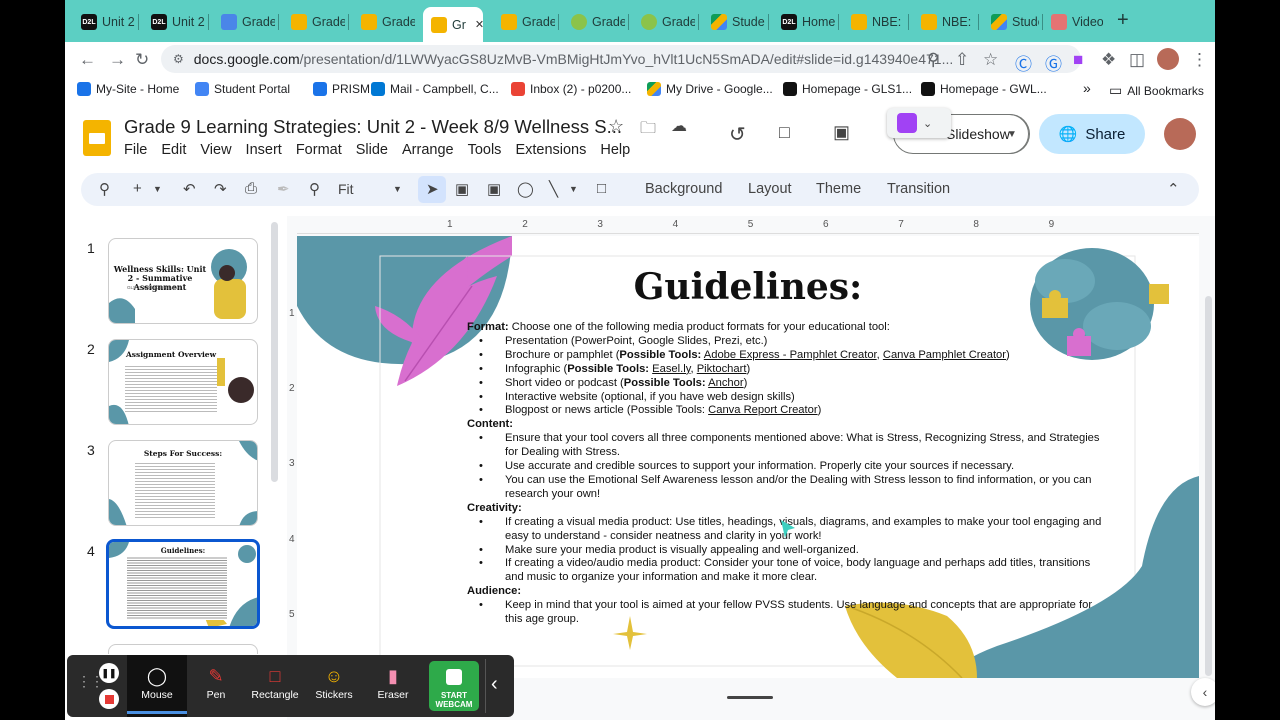 This screenshot has width=1280, height=720. What do you see at coordinates (104, 189) in the screenshot?
I see `search-menus-icon: ⚲` at bounding box center [104, 189].